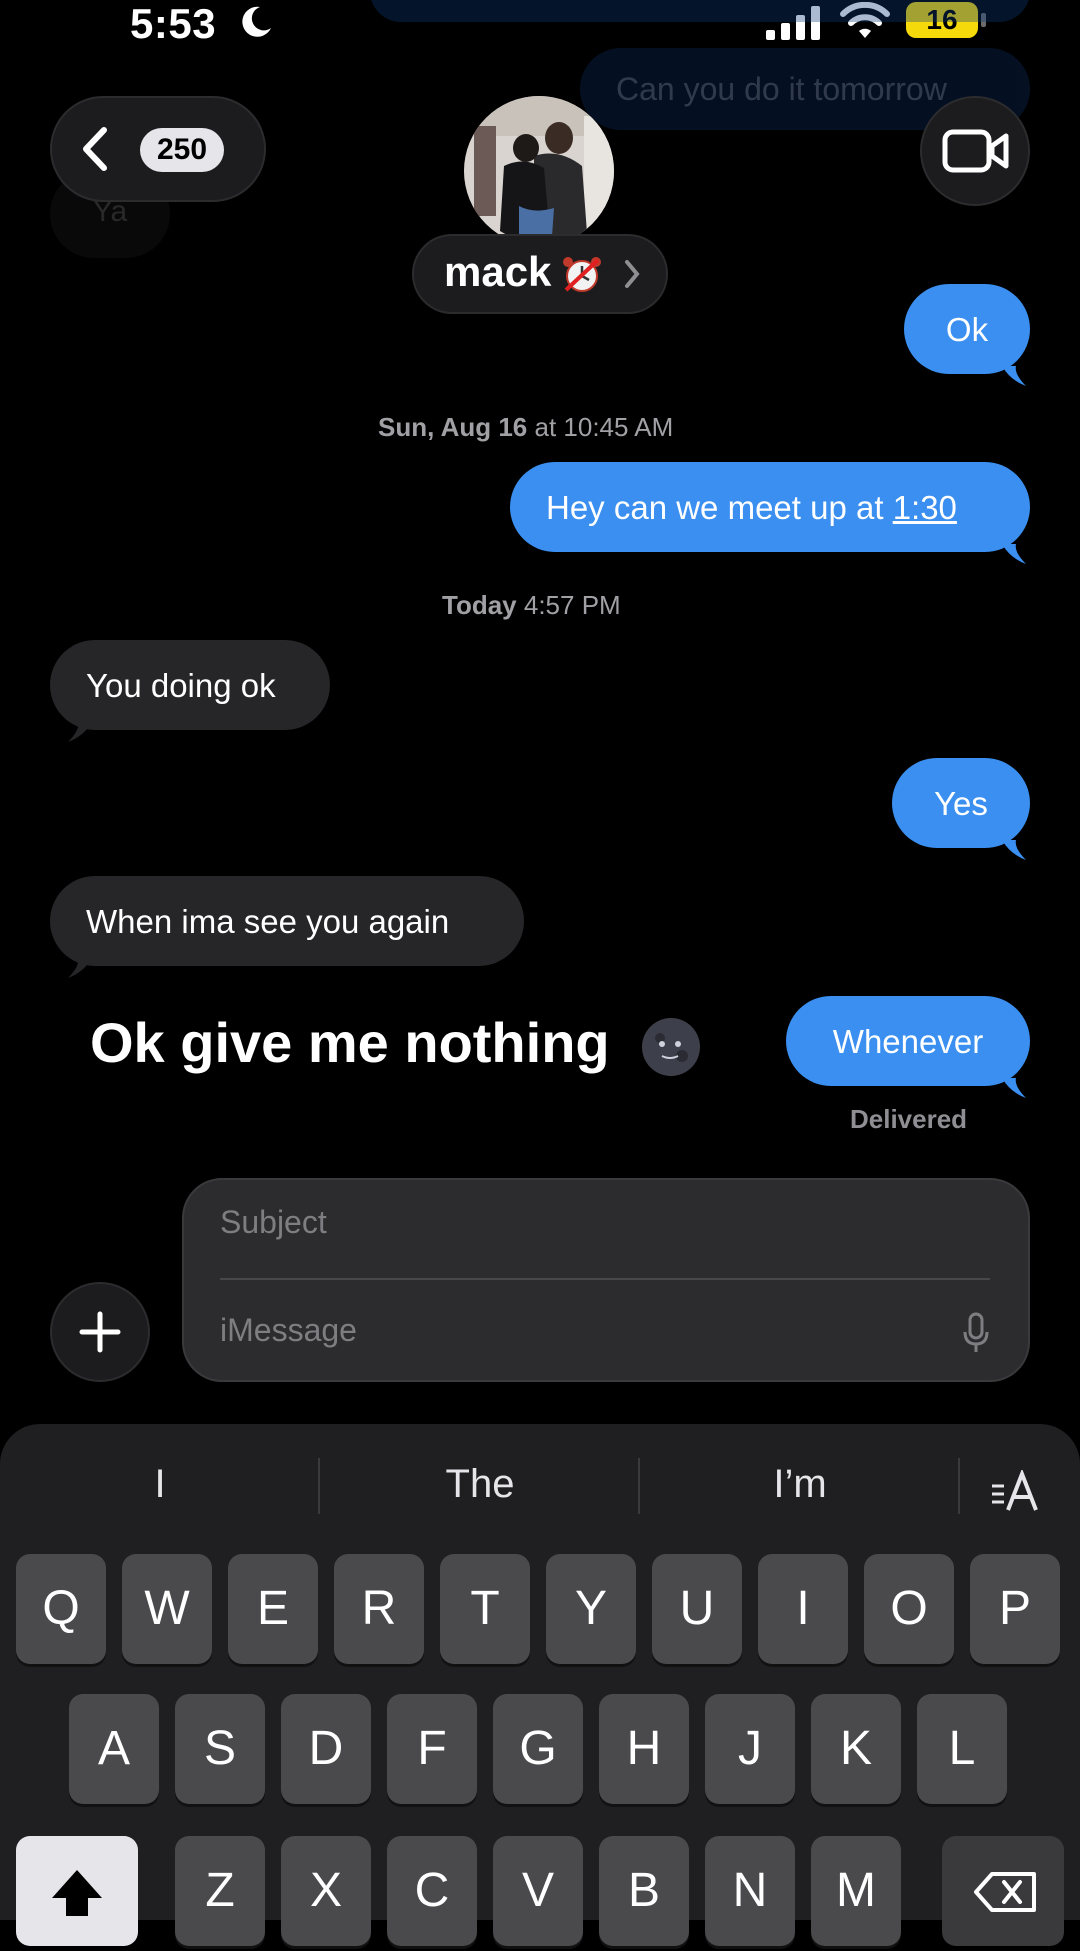 The height and width of the screenshot is (1951, 1080). I want to click on key-y: Y, so click(591, 1609).